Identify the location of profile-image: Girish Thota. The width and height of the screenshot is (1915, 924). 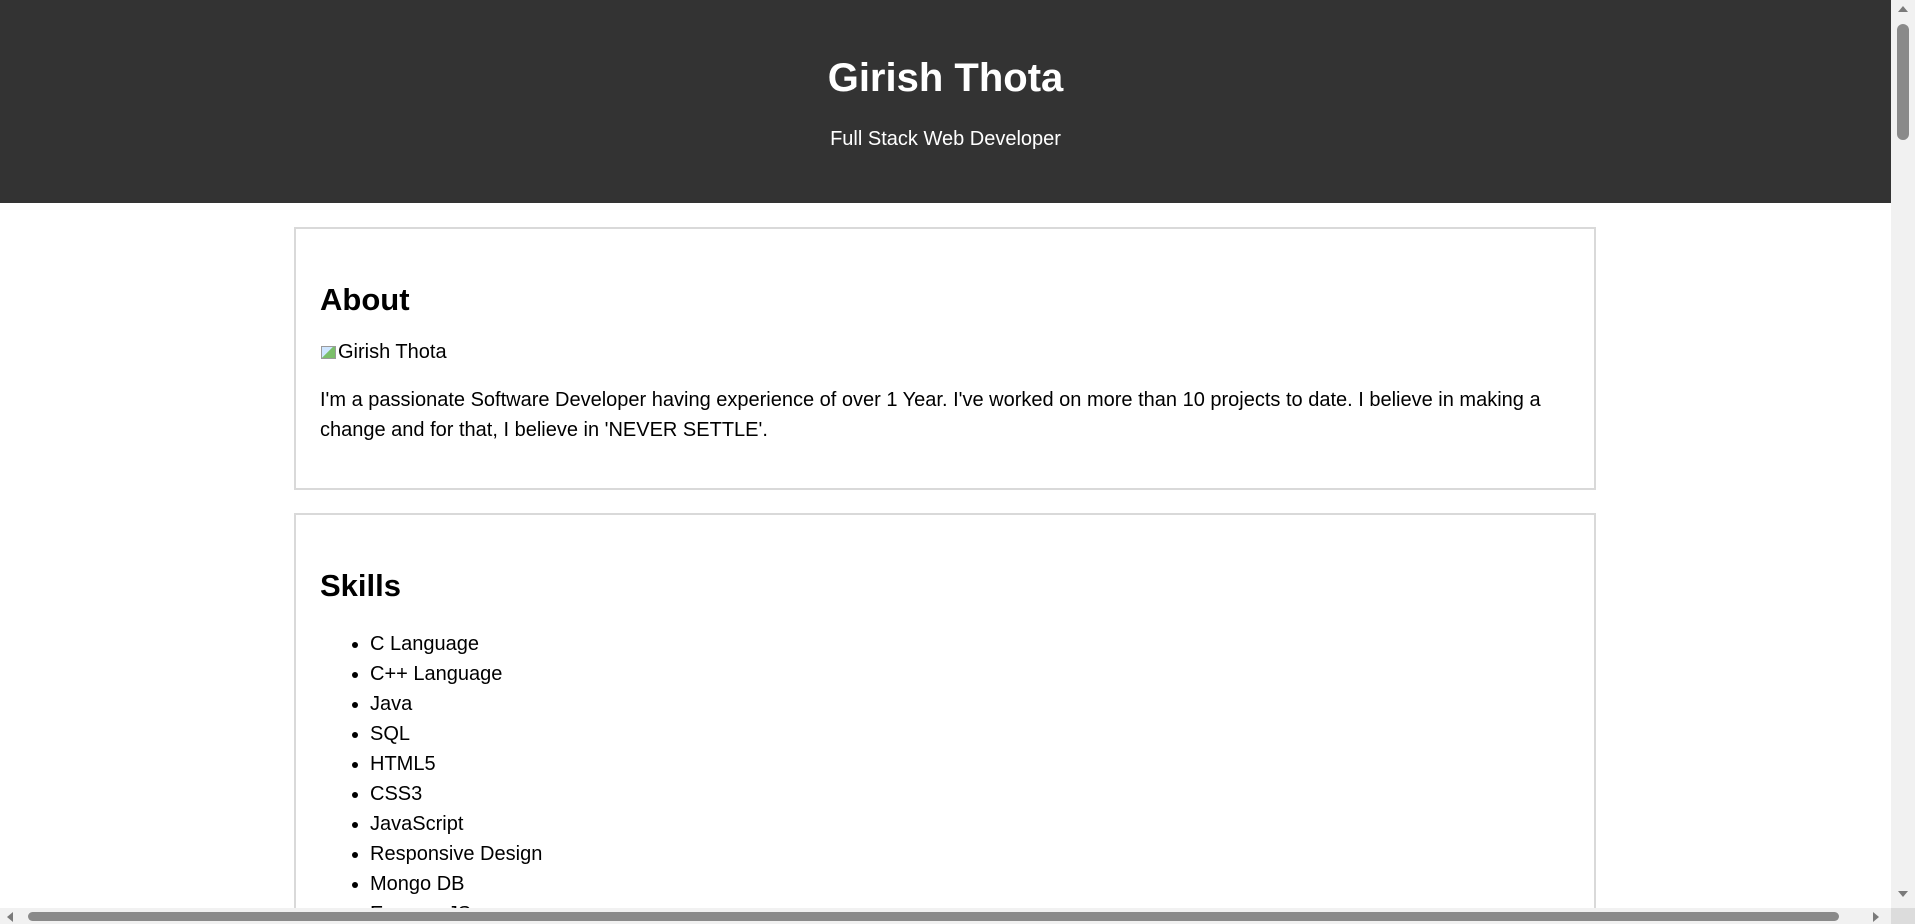
(383, 352).